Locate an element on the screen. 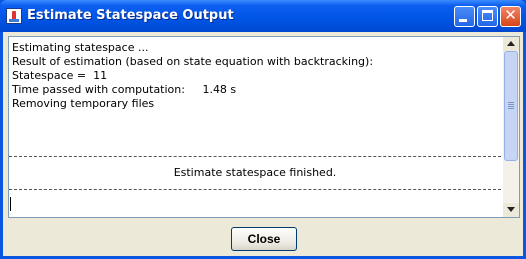  close-button: Close is located at coordinates (264, 239).